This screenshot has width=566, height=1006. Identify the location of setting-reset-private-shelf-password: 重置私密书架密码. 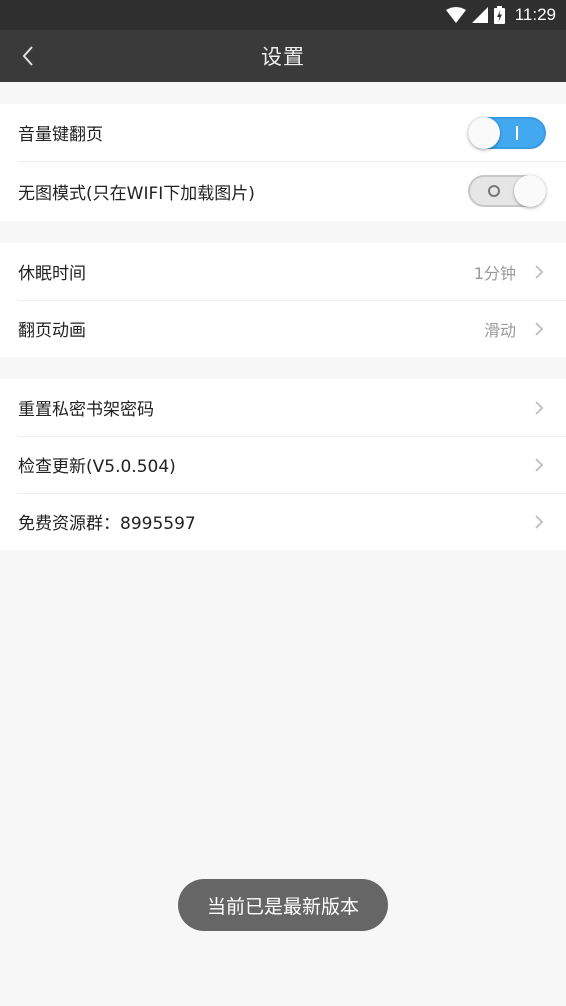
(283, 407).